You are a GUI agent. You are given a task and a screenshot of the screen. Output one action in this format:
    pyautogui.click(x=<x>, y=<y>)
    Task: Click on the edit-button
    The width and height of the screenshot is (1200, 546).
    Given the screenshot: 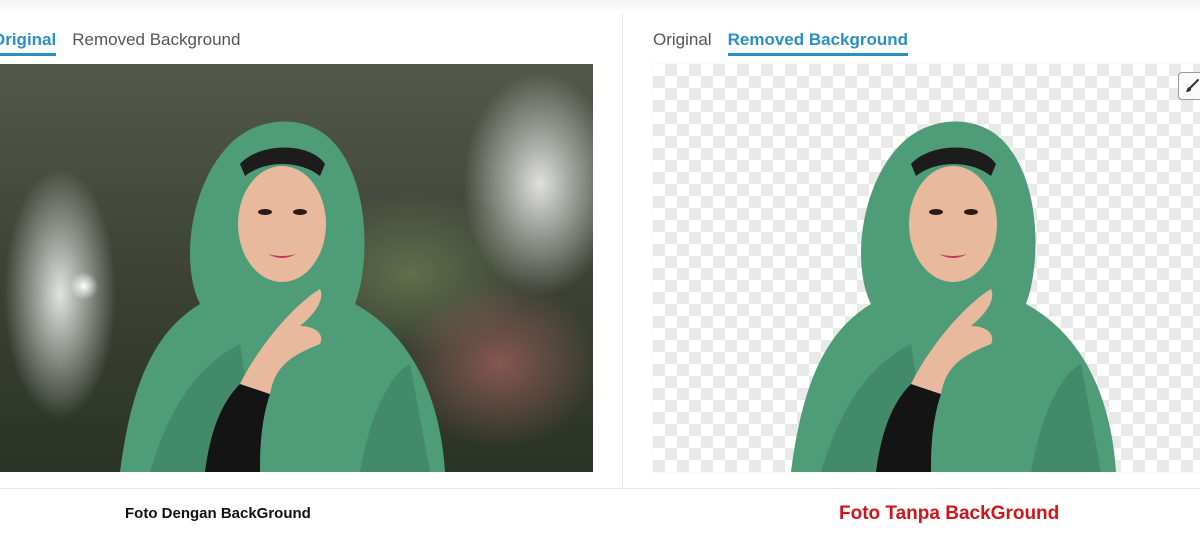 What is the action you would take?
    pyautogui.click(x=1189, y=86)
    